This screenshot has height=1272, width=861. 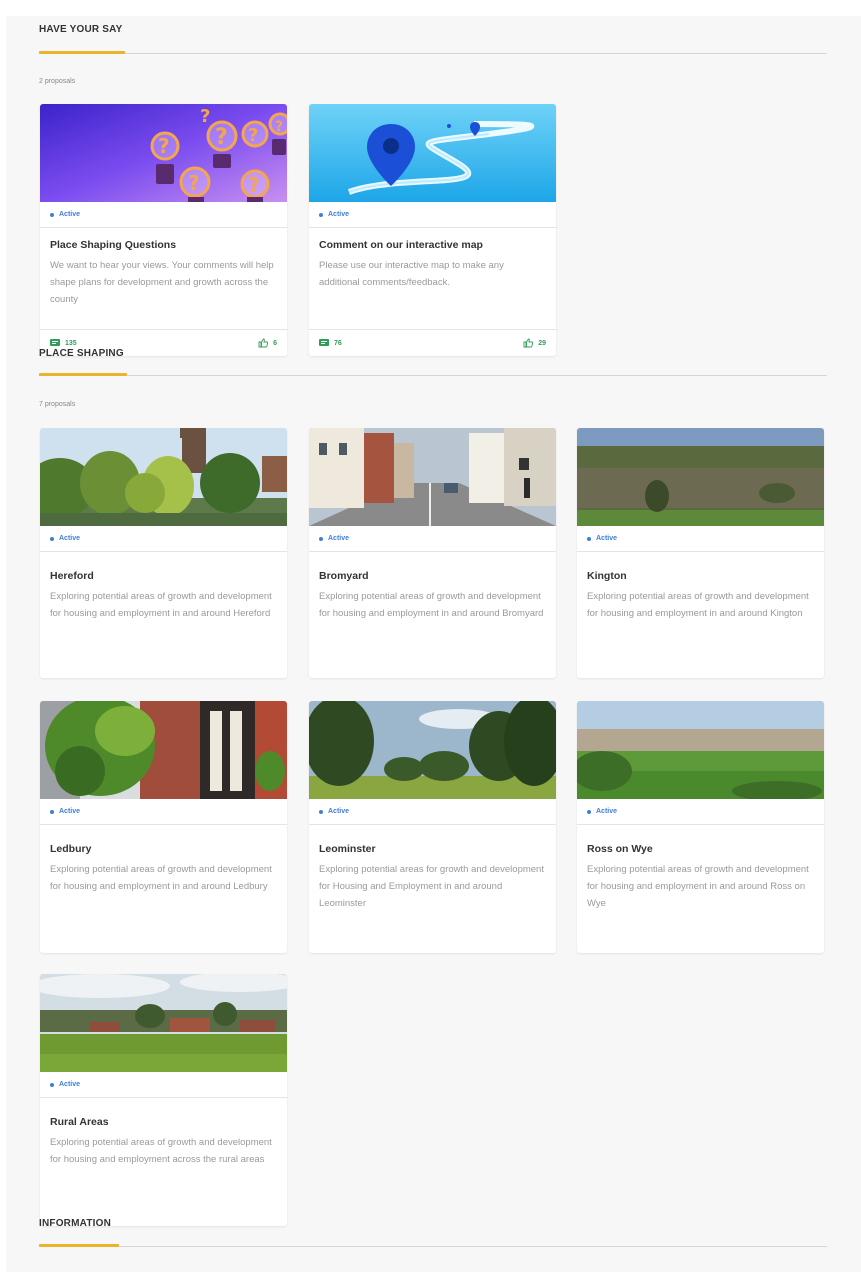 I want to click on comment-count: 135, so click(x=63, y=343).